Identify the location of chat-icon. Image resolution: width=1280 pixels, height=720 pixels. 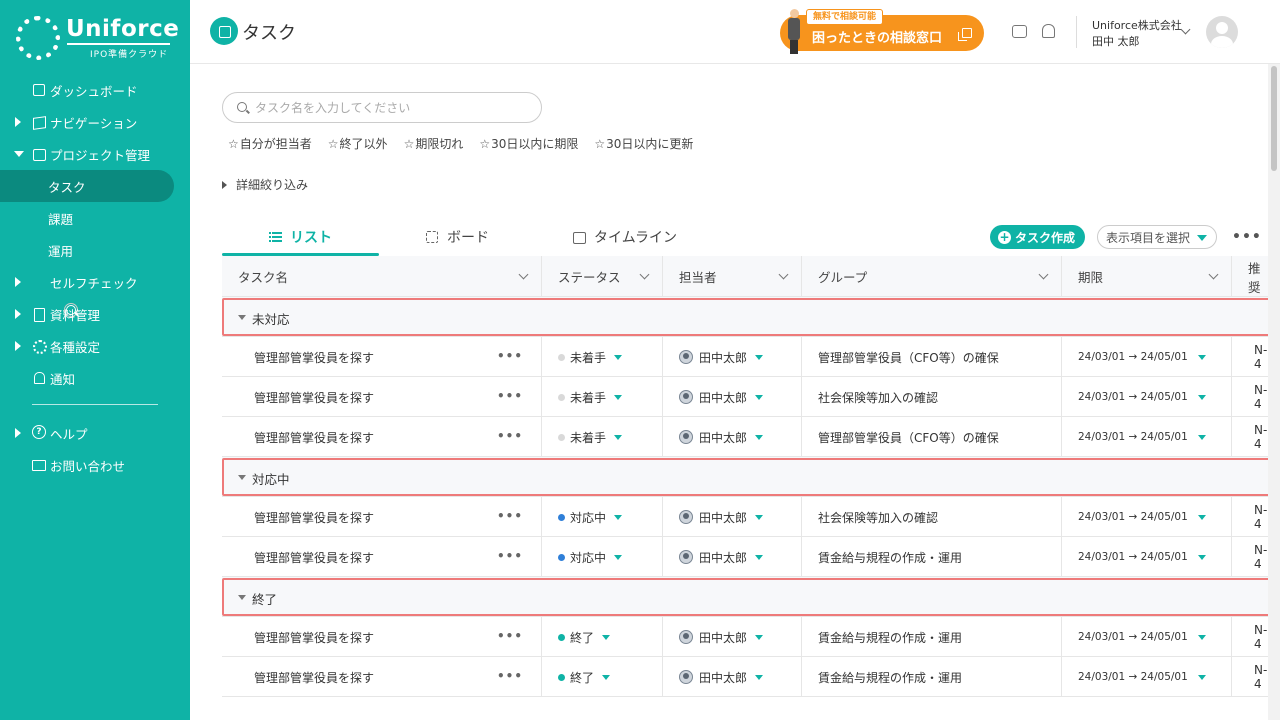
(1019, 31).